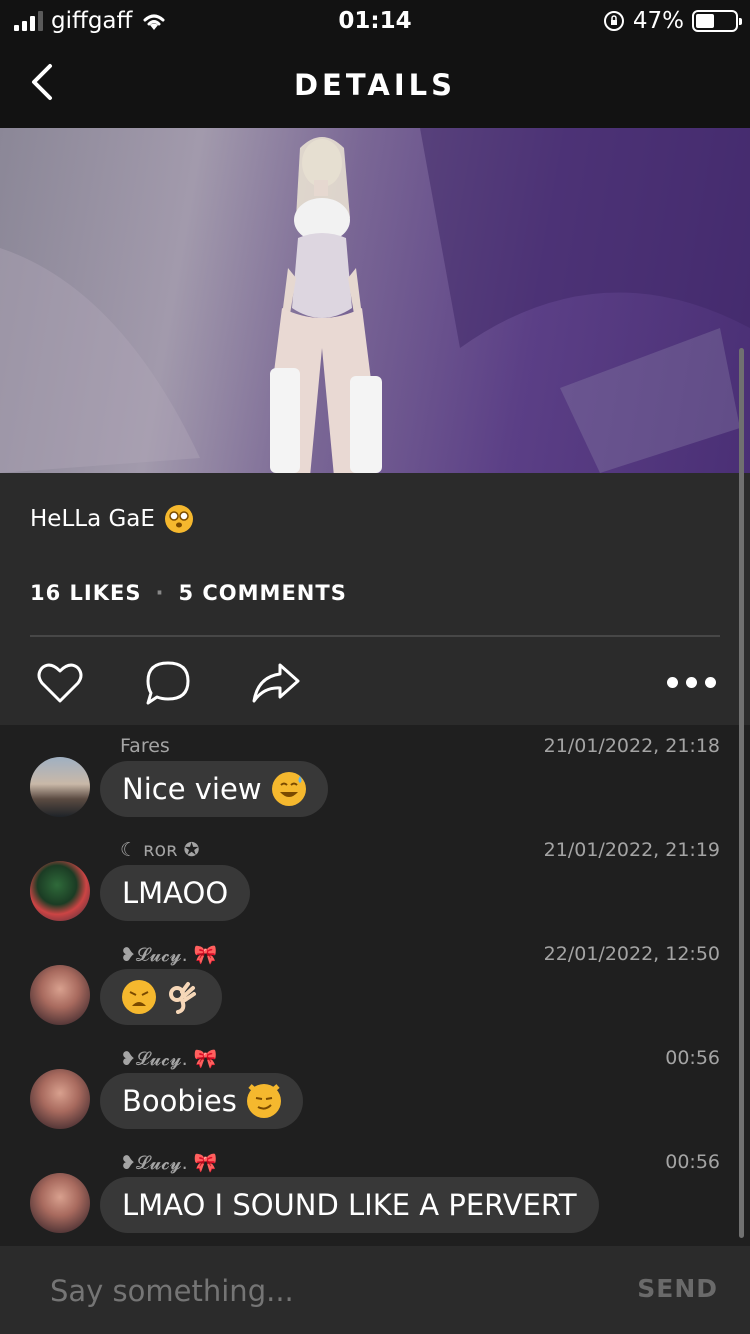 This screenshot has width=750, height=1334. I want to click on nav-bar: DETAILS, so click(375, 85).